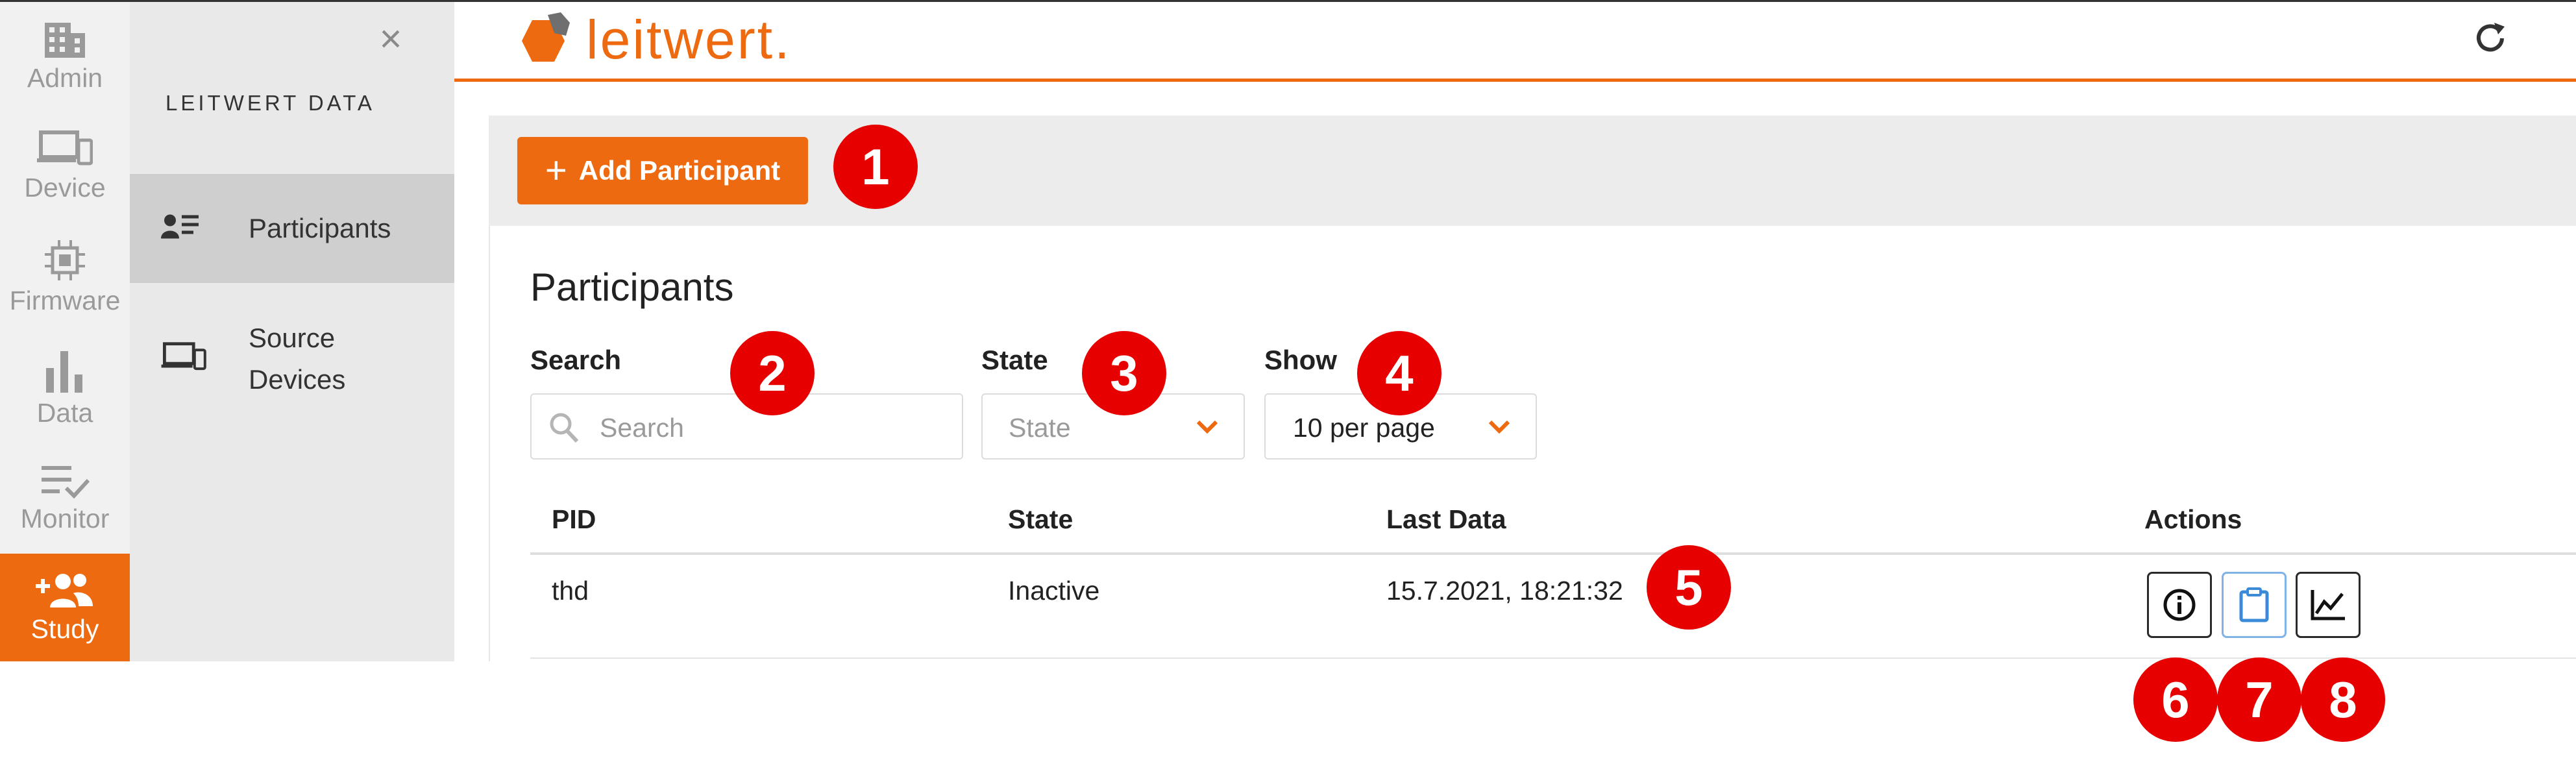 This screenshot has width=2576, height=773. What do you see at coordinates (65, 77) in the screenshot?
I see `rail-label: Admin` at bounding box center [65, 77].